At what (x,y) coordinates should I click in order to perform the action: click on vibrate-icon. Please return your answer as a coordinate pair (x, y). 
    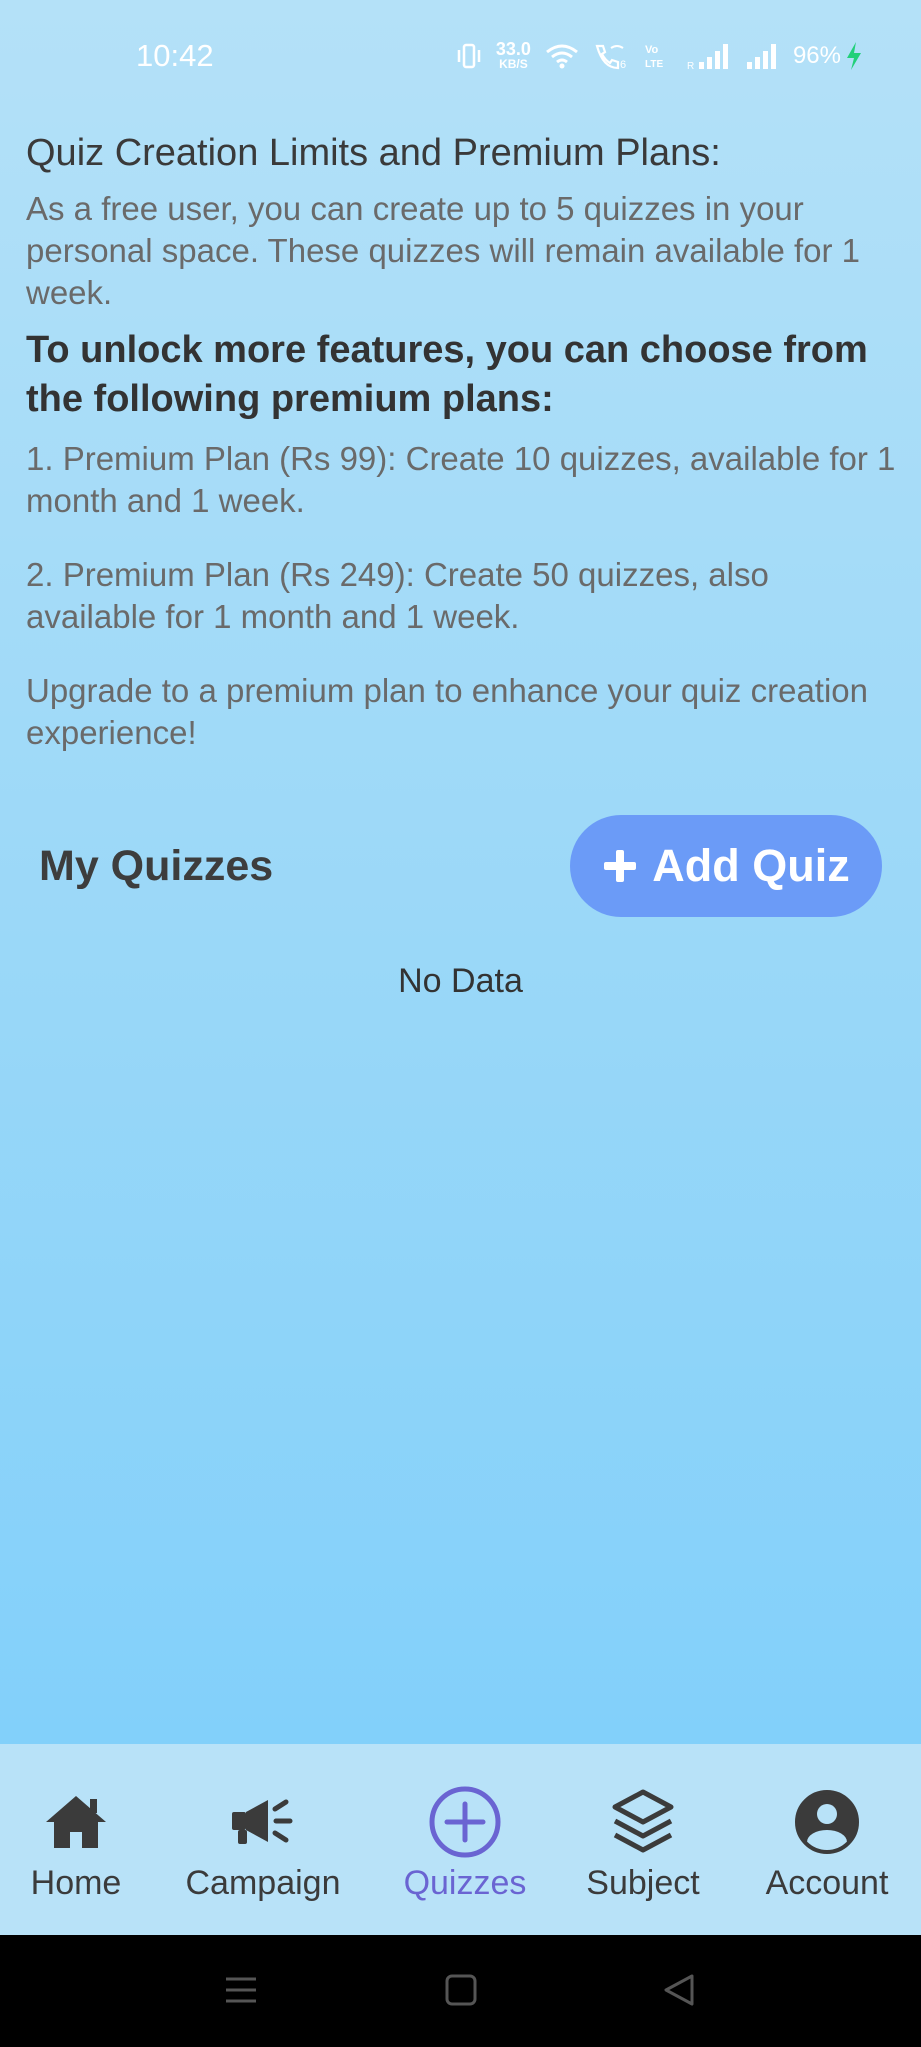
    Looking at the image, I should click on (469, 56).